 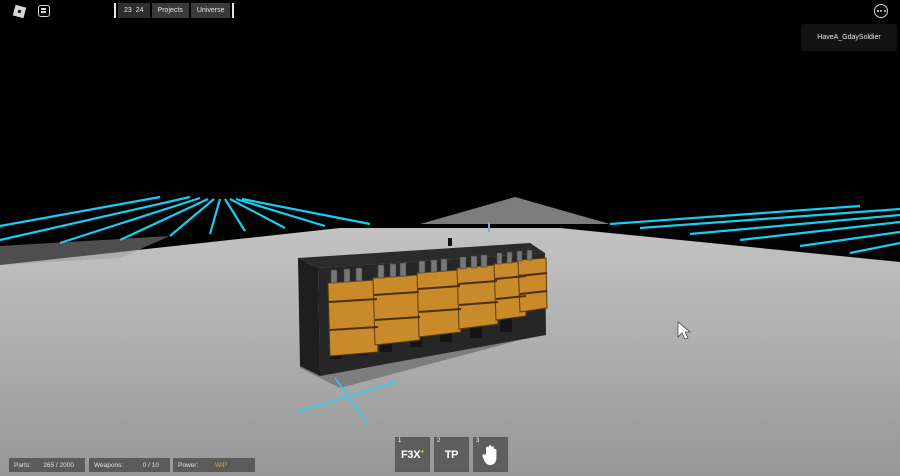 I want to click on tool-hotbar: 1 F3X+ 2 TP 3, so click(x=451, y=454).